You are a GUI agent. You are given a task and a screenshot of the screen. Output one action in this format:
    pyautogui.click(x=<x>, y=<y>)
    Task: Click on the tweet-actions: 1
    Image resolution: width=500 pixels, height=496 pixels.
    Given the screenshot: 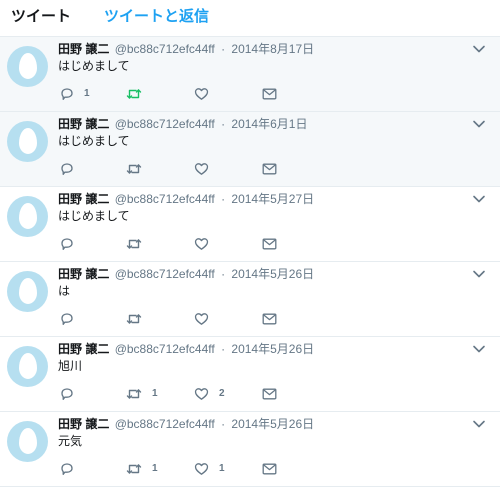 What is the action you would take?
    pyautogui.click(x=173, y=94)
    